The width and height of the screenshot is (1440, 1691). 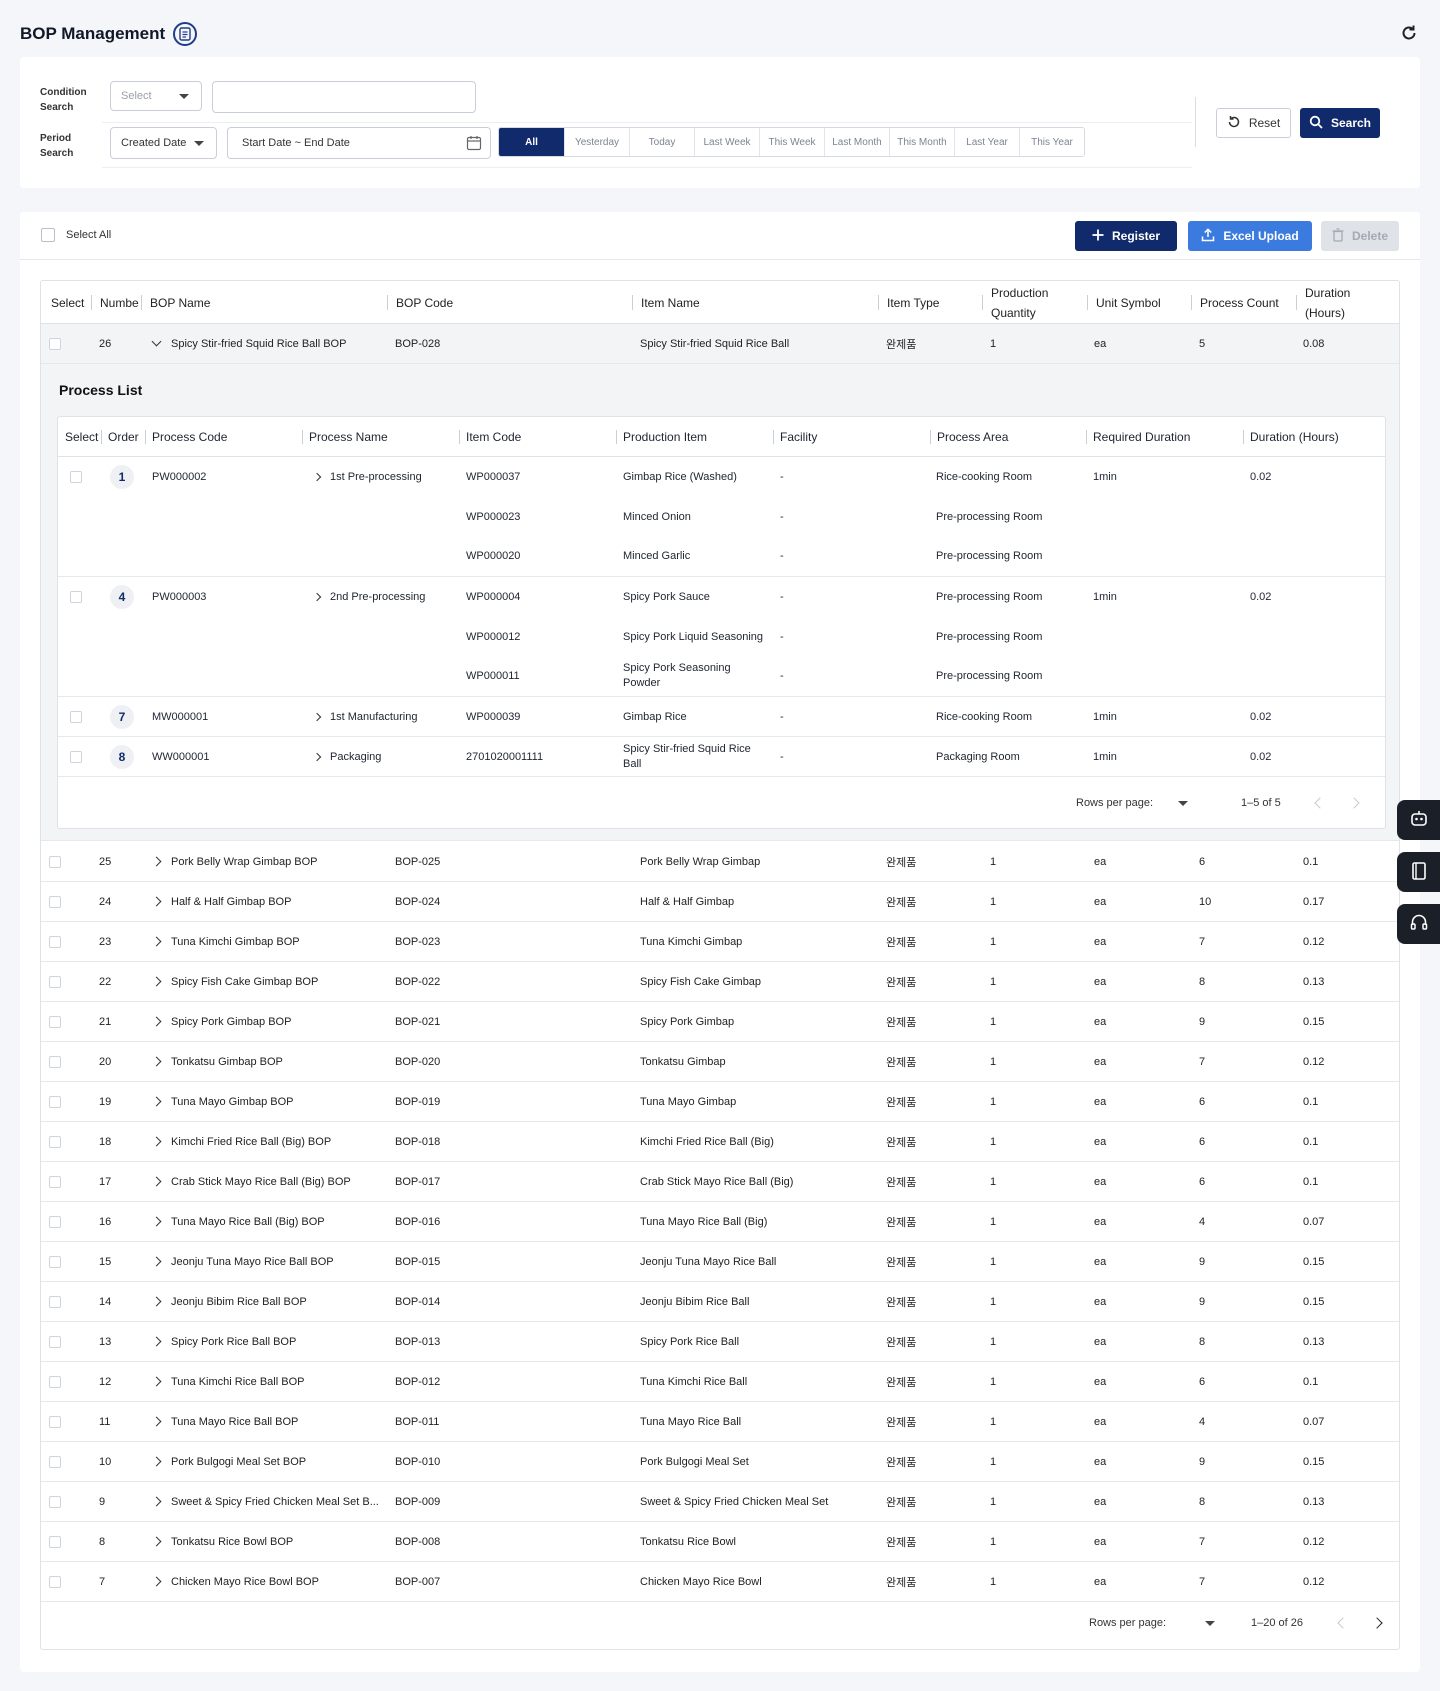 What do you see at coordinates (1418, 820) in the screenshot?
I see `chatbot-button` at bounding box center [1418, 820].